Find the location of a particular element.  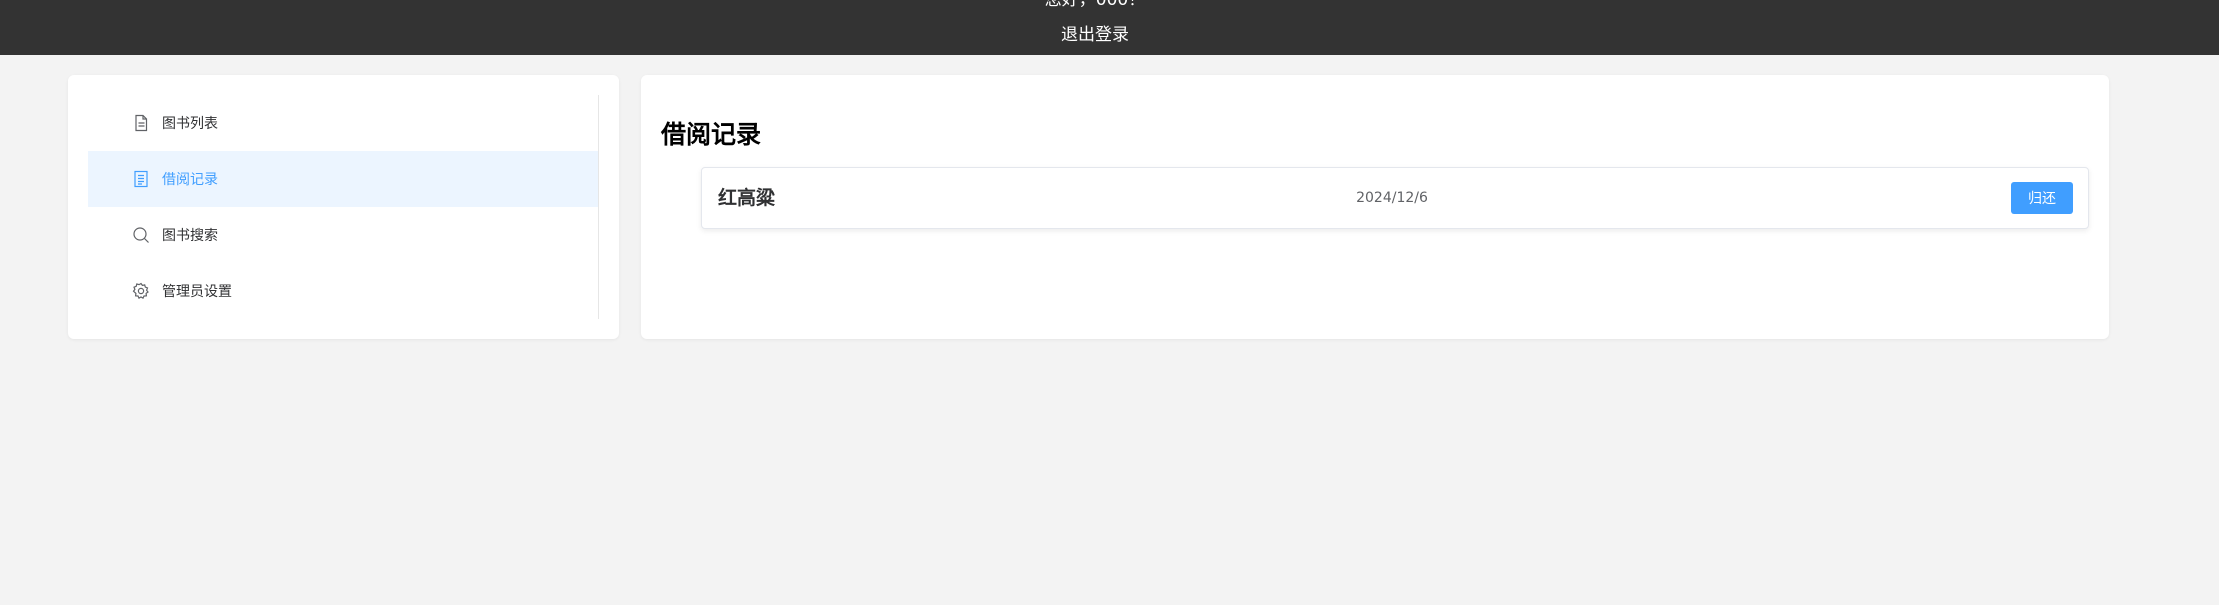

sidebar-item-label: 图书搜索 is located at coordinates (190, 236).